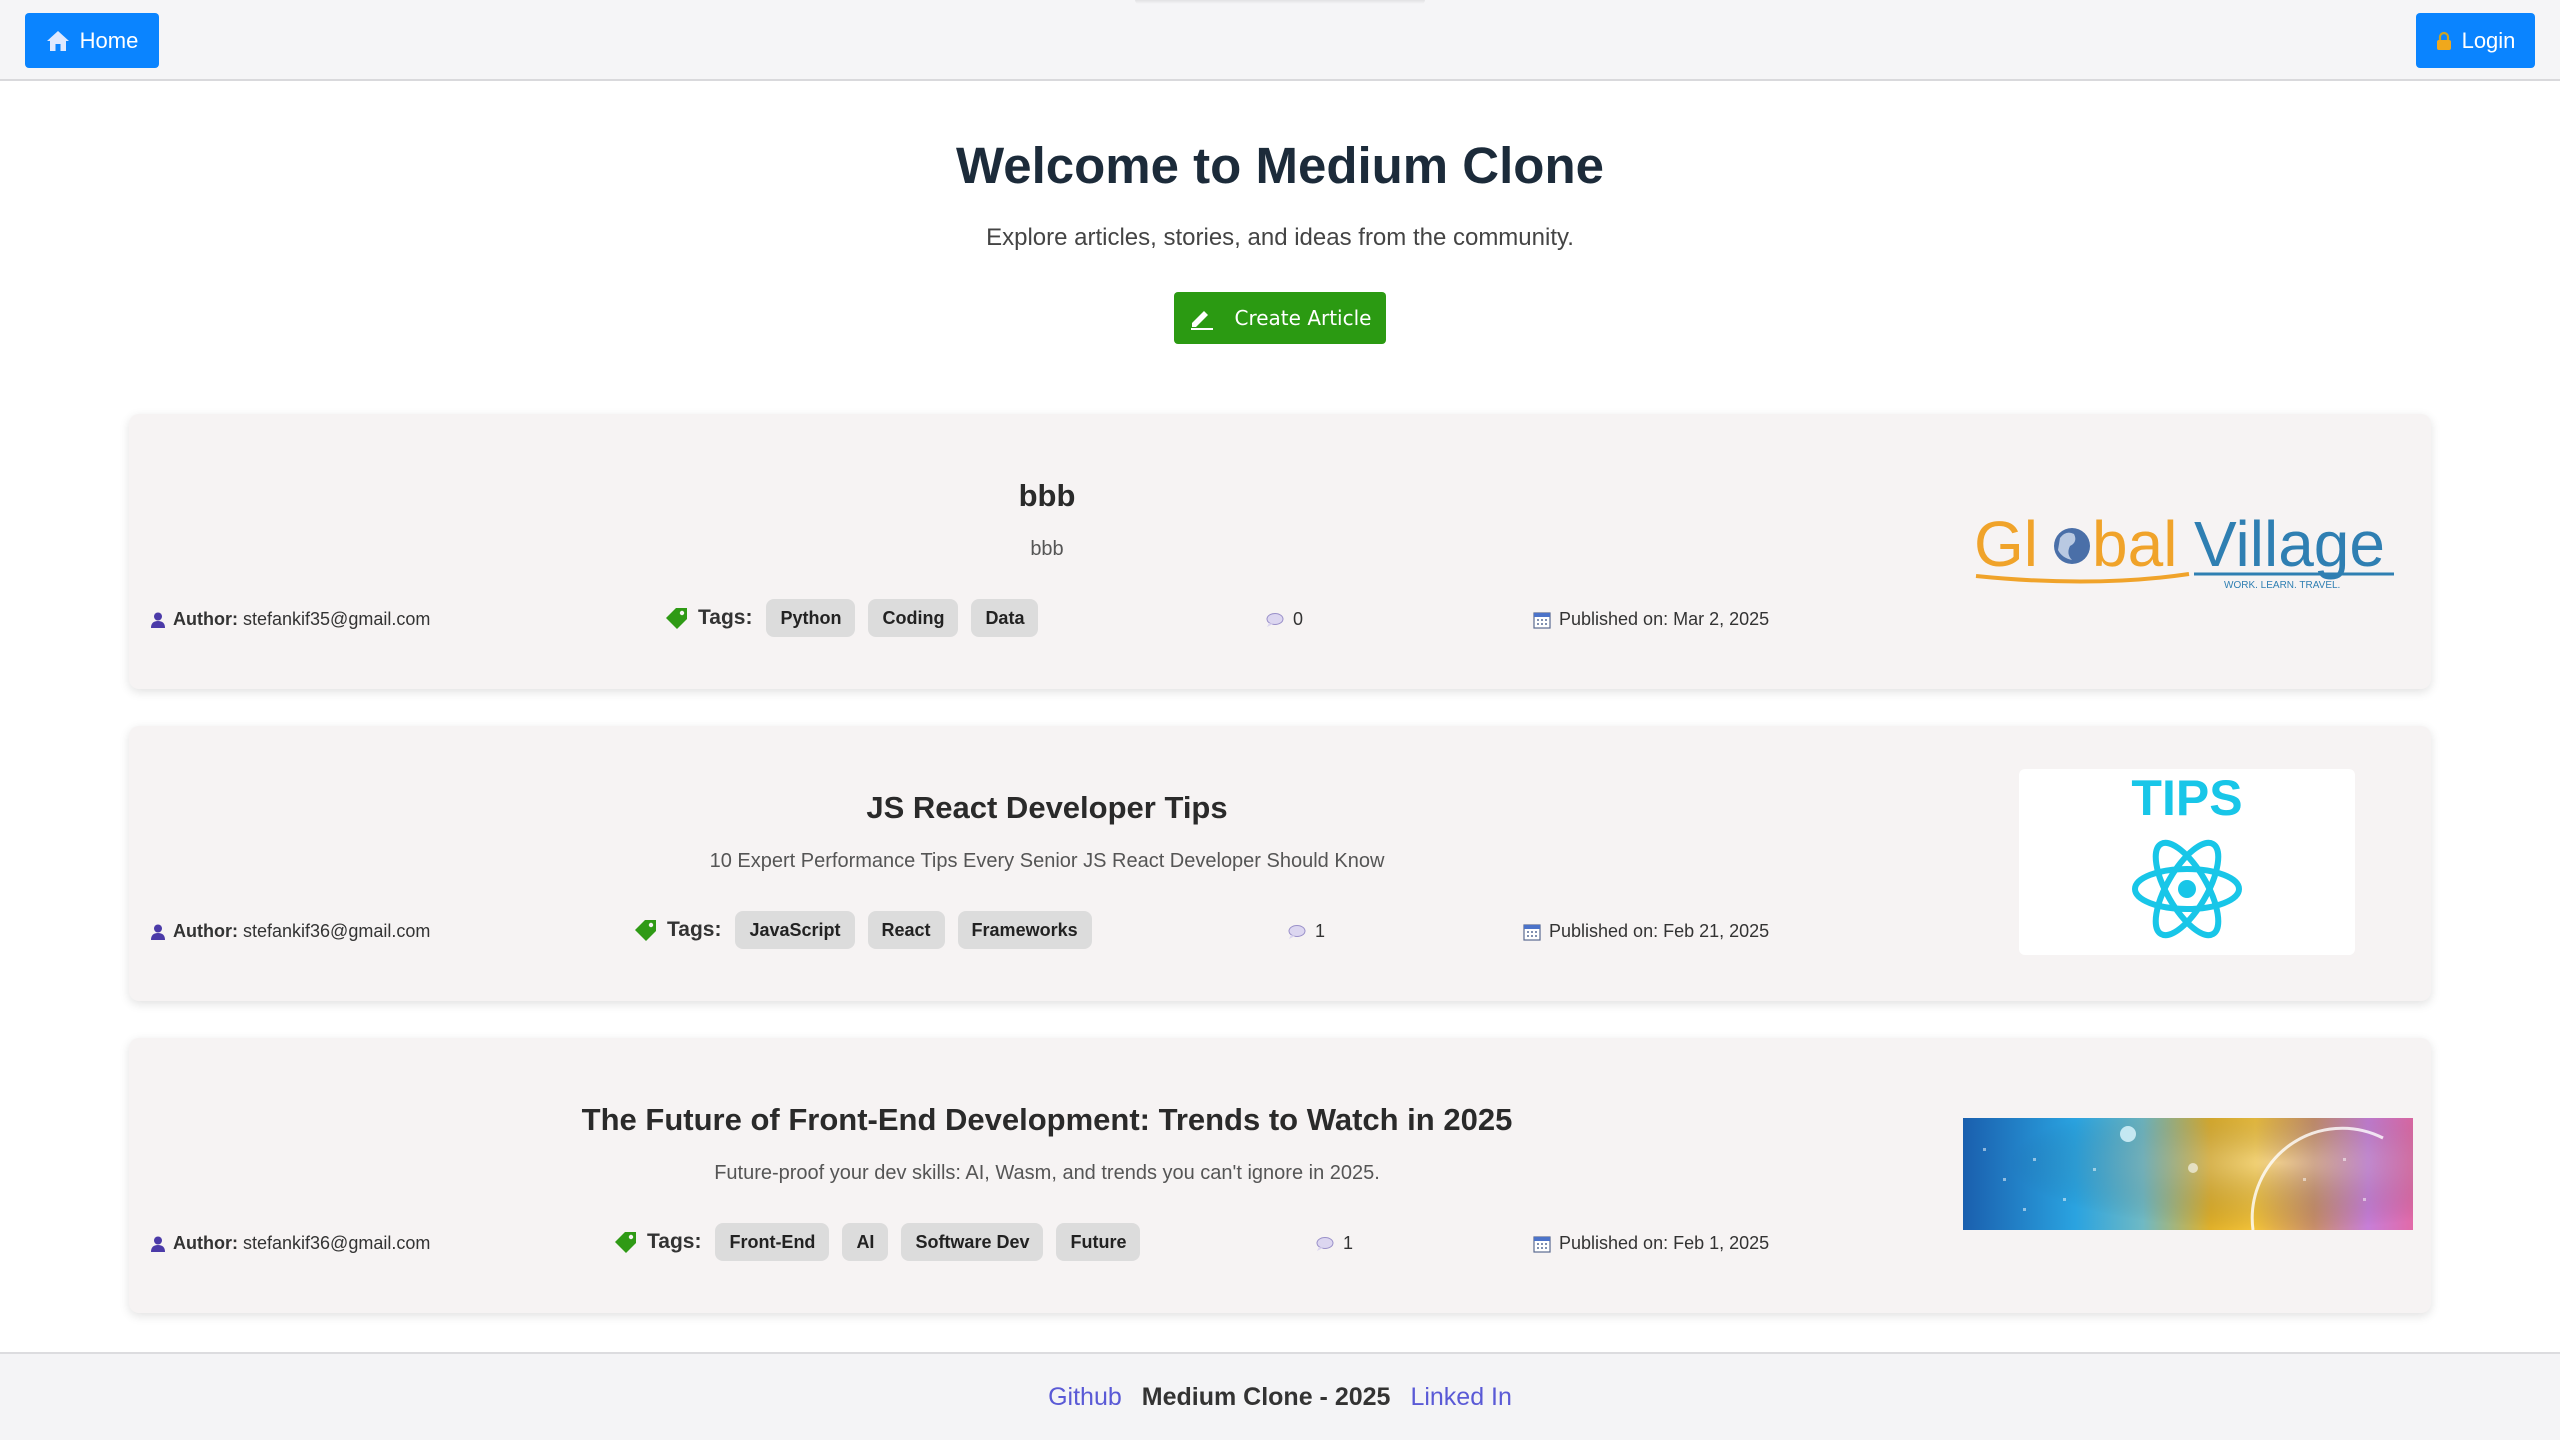  Describe the element at coordinates (2282, 585) in the screenshot. I see `svg-text: WORK. LEARN. TRAVEL.` at that location.